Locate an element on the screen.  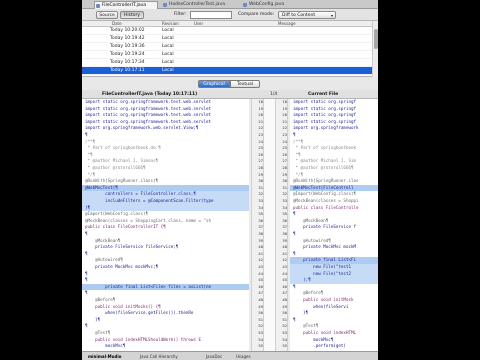
diff-counter: 1/4 is located at coordinates (274, 94).